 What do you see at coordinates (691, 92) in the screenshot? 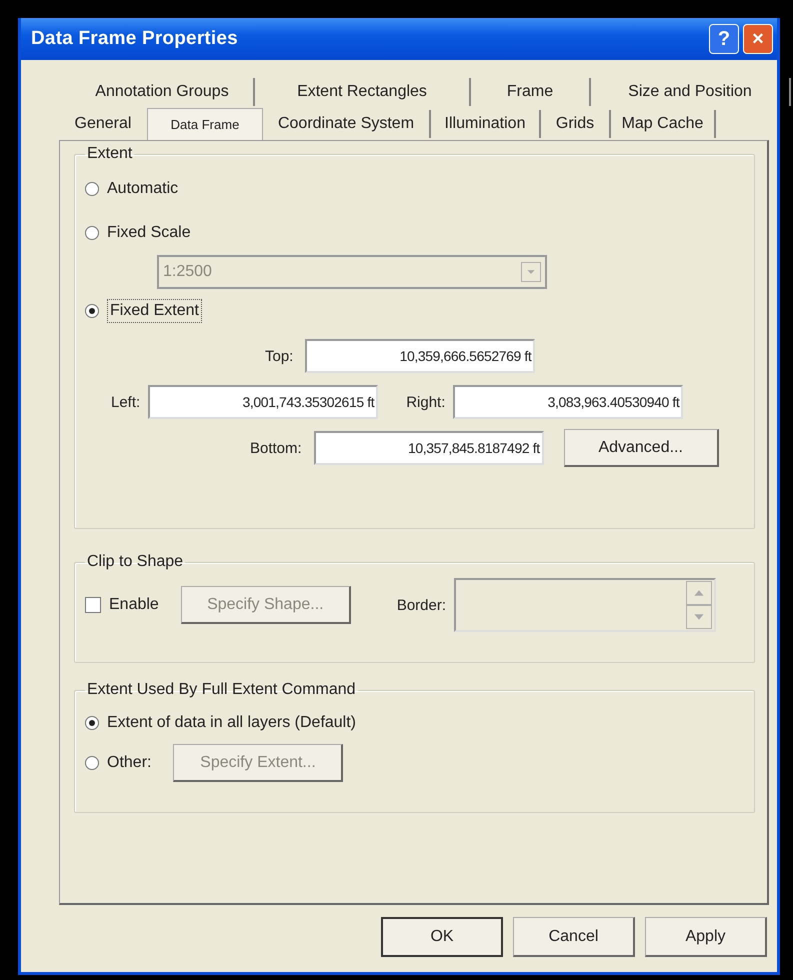
I see `tab: Size and Position` at bounding box center [691, 92].